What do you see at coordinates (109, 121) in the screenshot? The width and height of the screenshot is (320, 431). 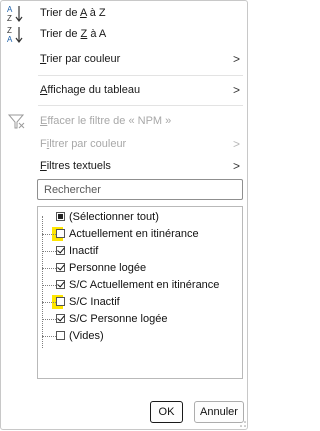 I see `clear-filter-rest: ffacer le filtre de « NPM »` at bounding box center [109, 121].